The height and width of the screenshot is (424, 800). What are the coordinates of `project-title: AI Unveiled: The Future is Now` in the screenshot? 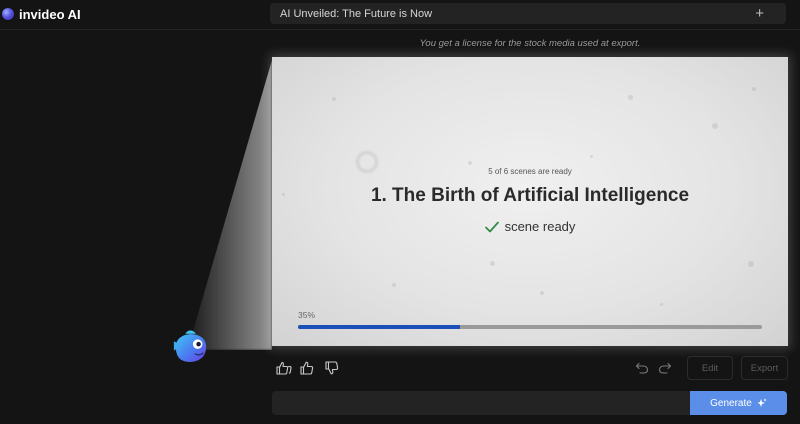 It's located at (356, 13).